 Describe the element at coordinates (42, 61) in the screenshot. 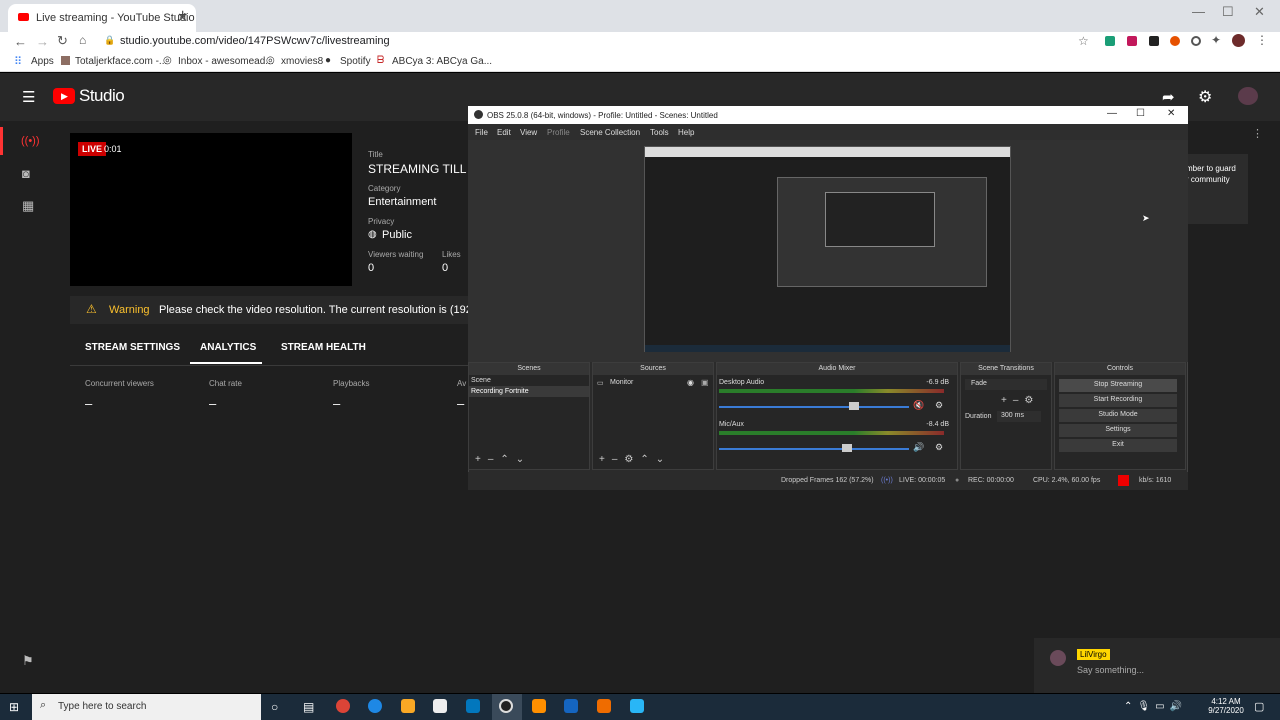

I see `bookmark-apps: Apps` at that location.